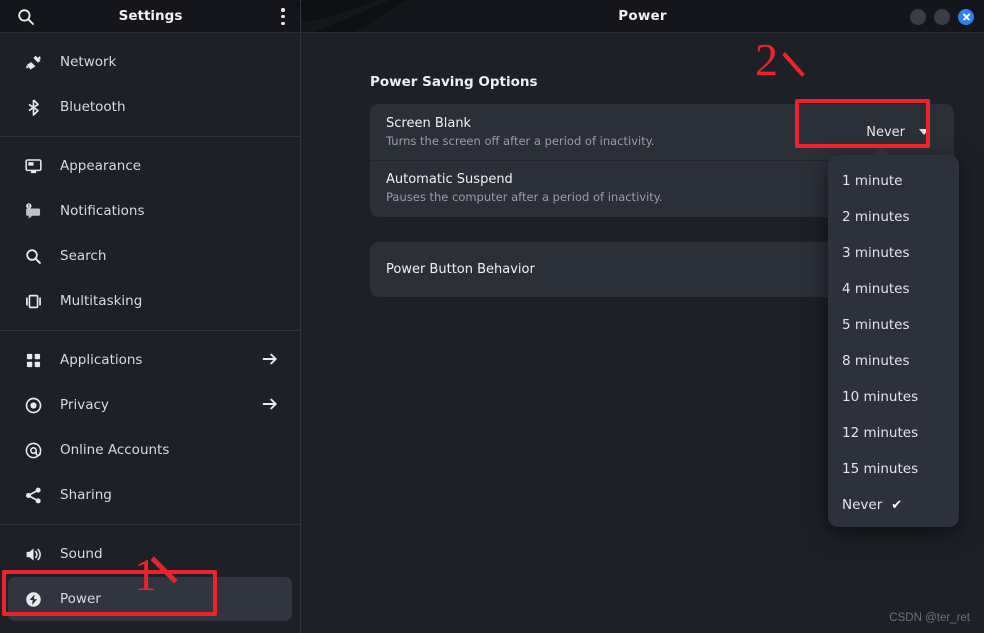 Image resolution: width=984 pixels, height=633 pixels. I want to click on title-bar-left: Settings, so click(150, 16).